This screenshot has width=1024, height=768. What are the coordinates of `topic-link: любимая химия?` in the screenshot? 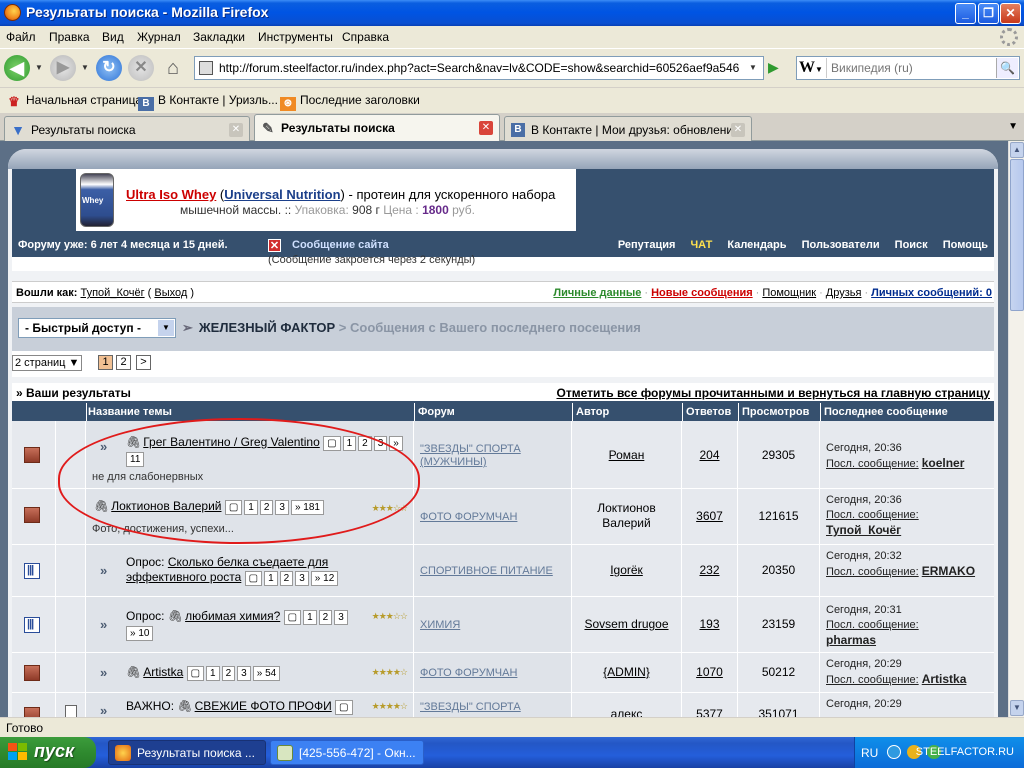 It's located at (232, 616).